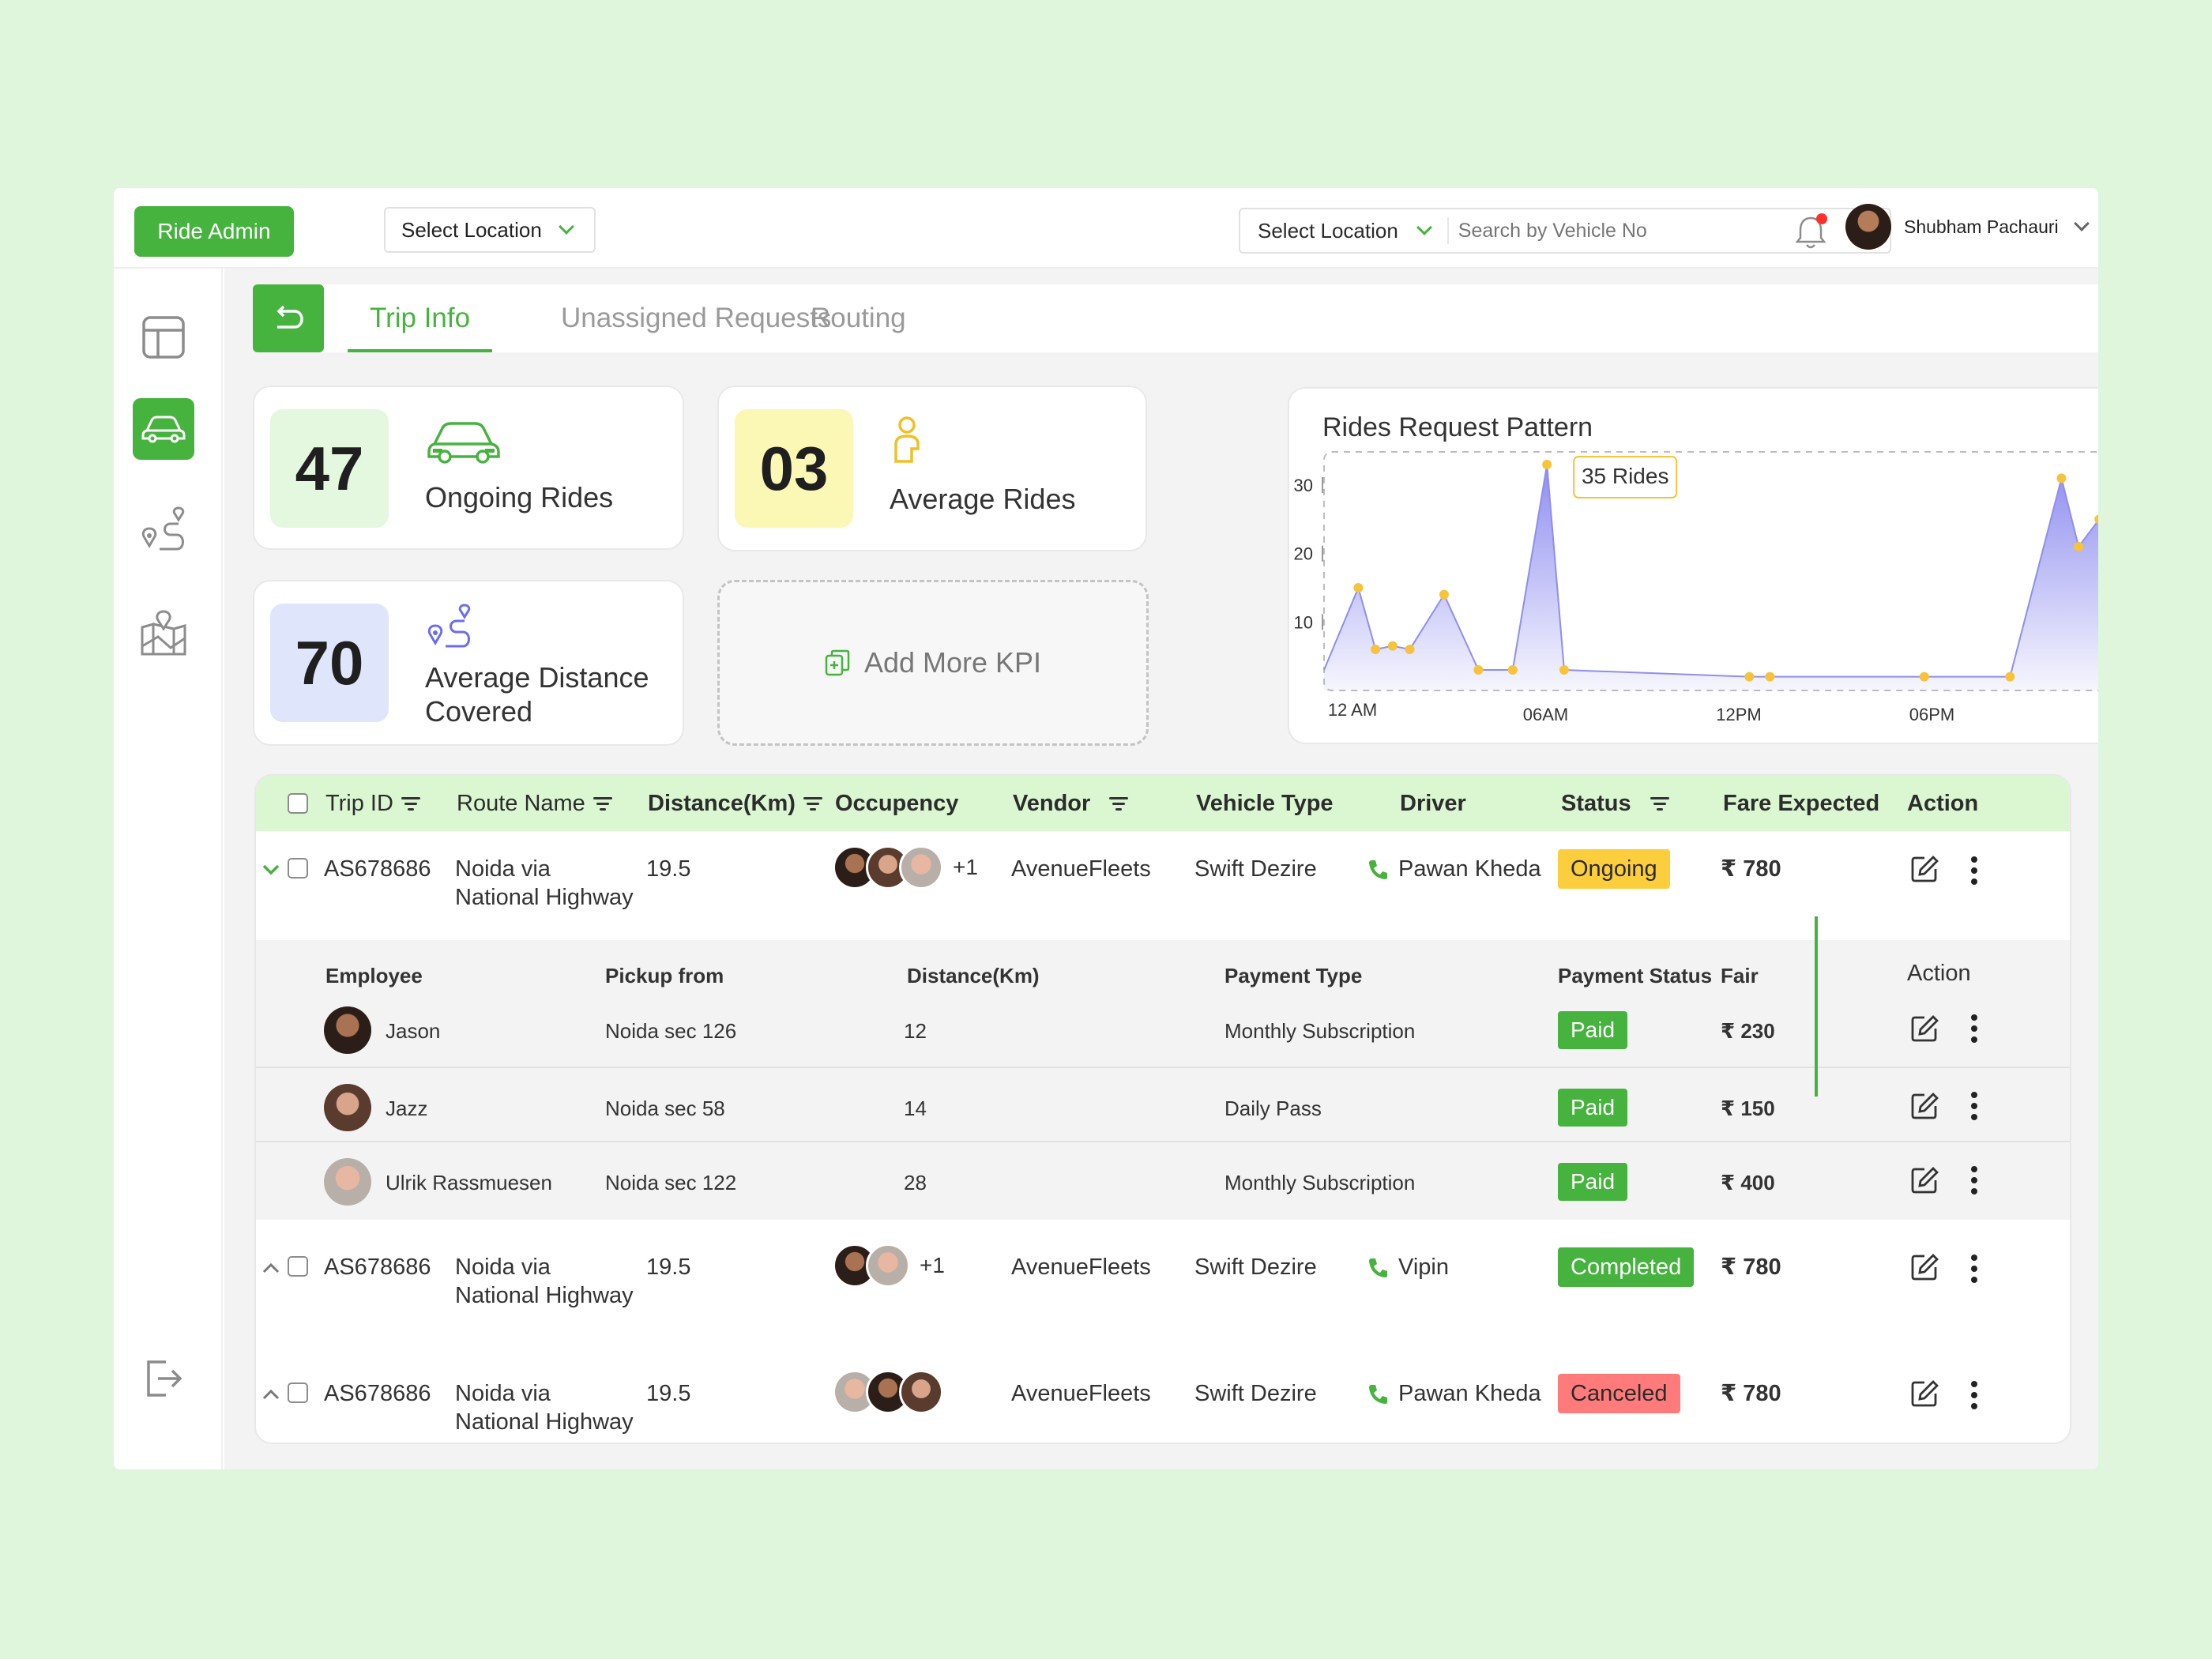 Image resolution: width=2212 pixels, height=1659 pixels. Describe the element at coordinates (407, 1109) in the screenshot. I see `employee-name: Jazz` at that location.